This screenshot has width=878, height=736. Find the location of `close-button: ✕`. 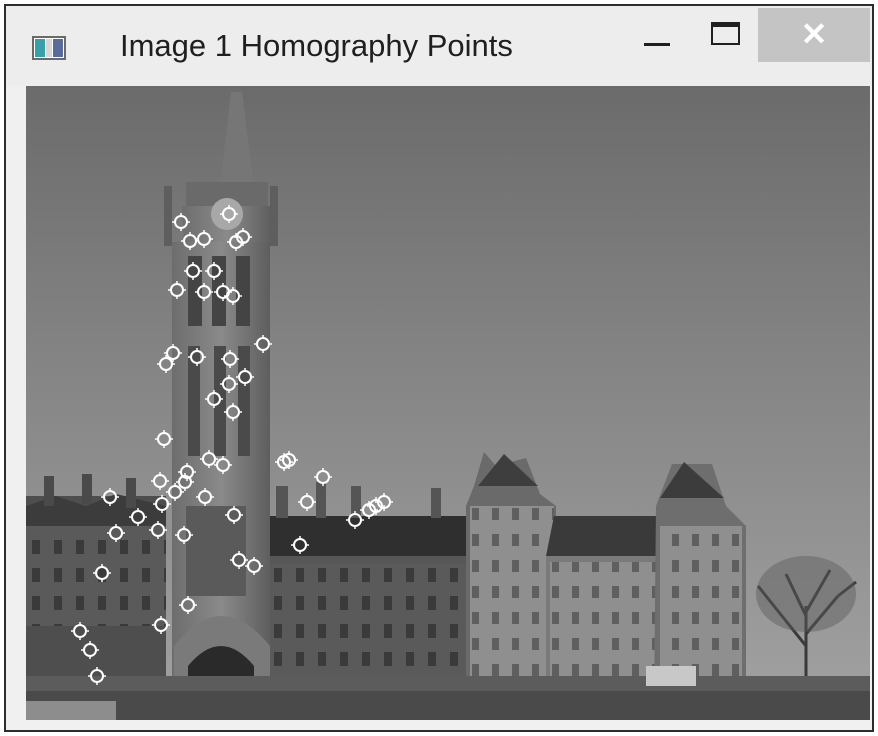

close-button: ✕ is located at coordinates (814, 35).